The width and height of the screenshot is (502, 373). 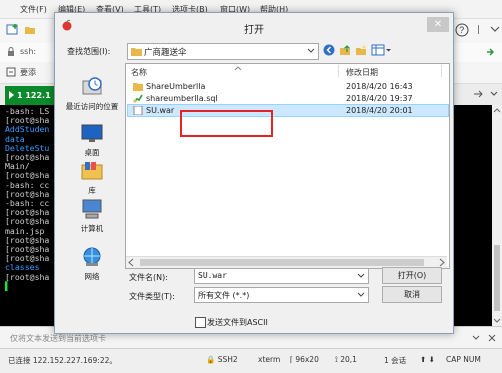 What do you see at coordinates (200, 322) in the screenshot?
I see `ascii-checkbox` at bounding box center [200, 322].